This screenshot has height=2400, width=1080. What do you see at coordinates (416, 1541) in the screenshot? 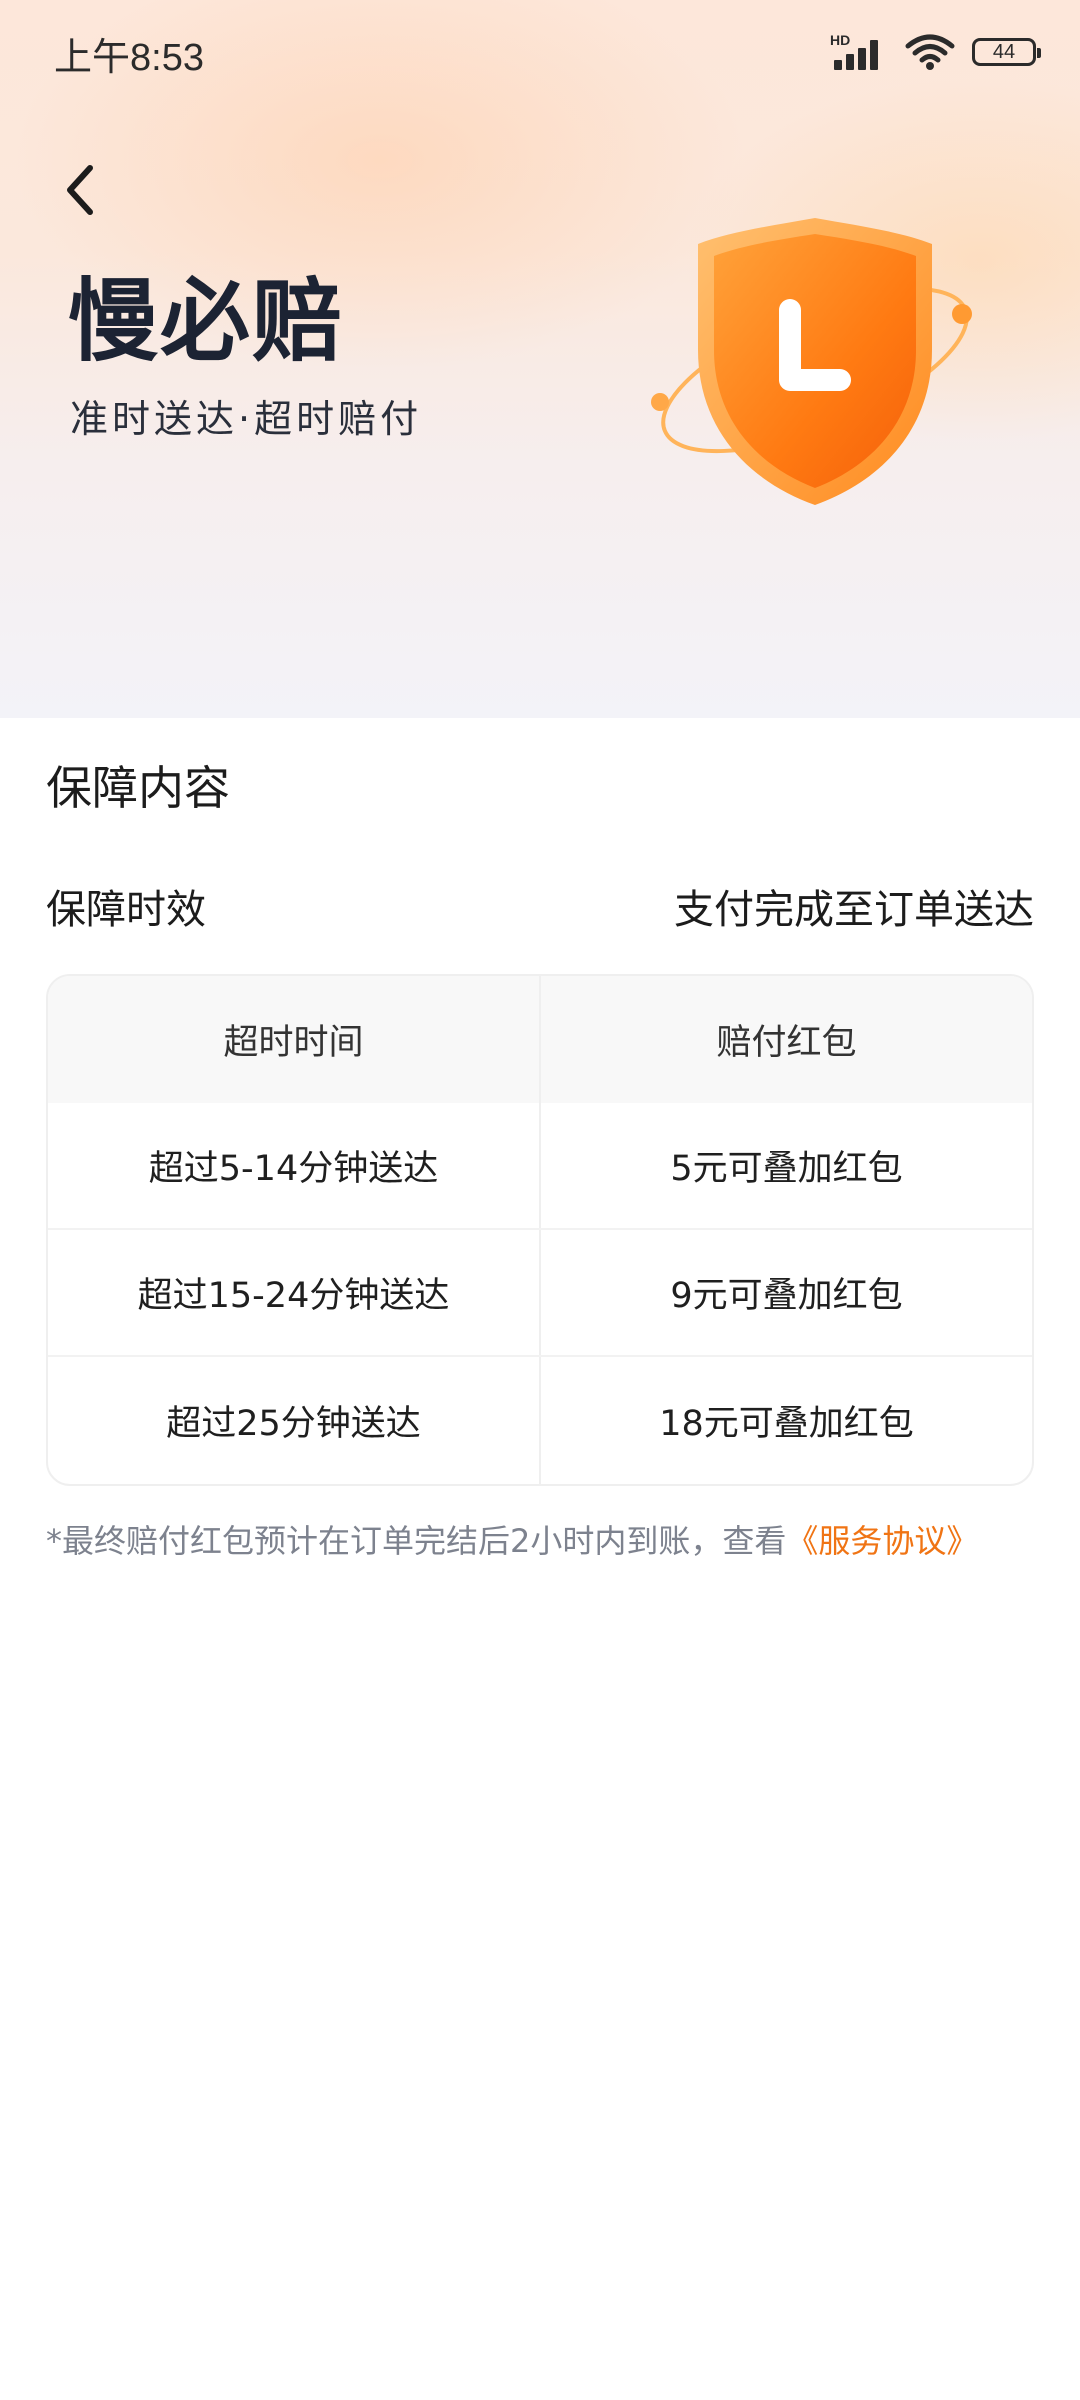
I see `footnote-text: *最终赔付红包预计在订单完结后2小时内到账，查看` at bounding box center [416, 1541].